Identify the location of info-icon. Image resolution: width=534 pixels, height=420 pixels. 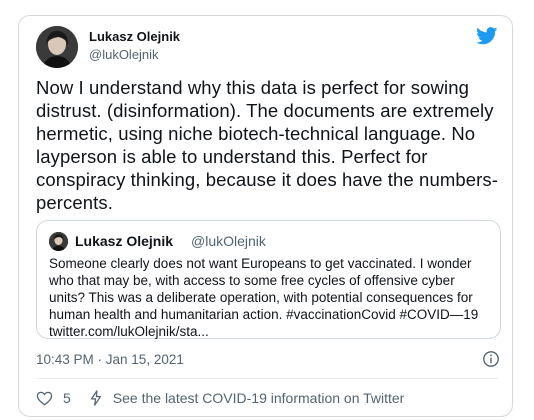
(491, 359).